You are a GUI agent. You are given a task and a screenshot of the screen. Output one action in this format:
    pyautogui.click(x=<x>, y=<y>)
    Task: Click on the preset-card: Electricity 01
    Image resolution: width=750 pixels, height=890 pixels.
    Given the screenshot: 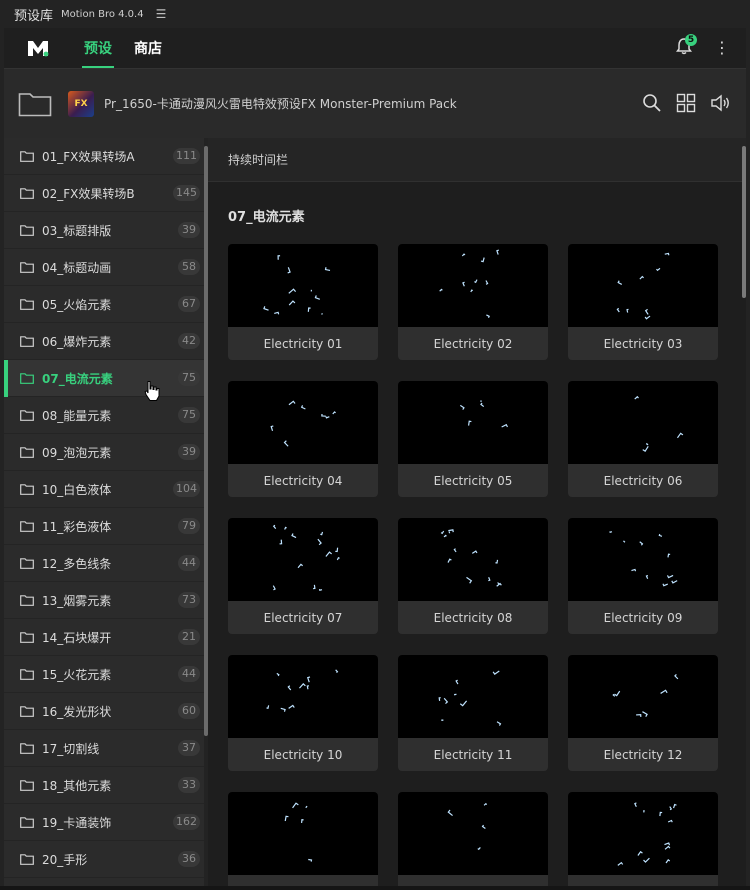 What is the action you would take?
    pyautogui.click(x=303, y=302)
    